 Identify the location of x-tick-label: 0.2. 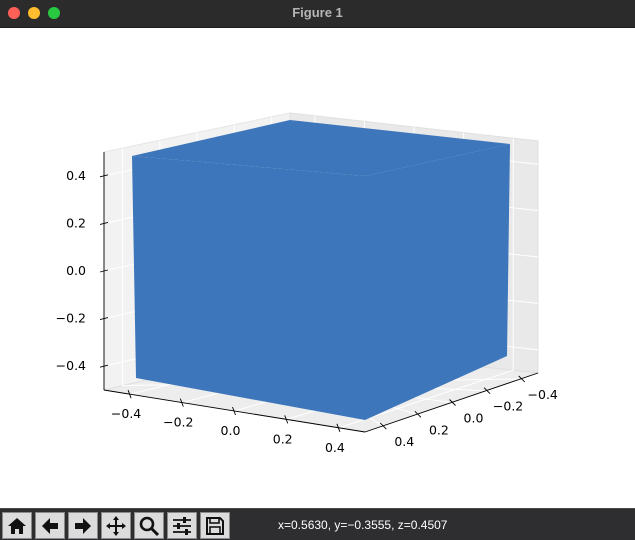
(283, 438).